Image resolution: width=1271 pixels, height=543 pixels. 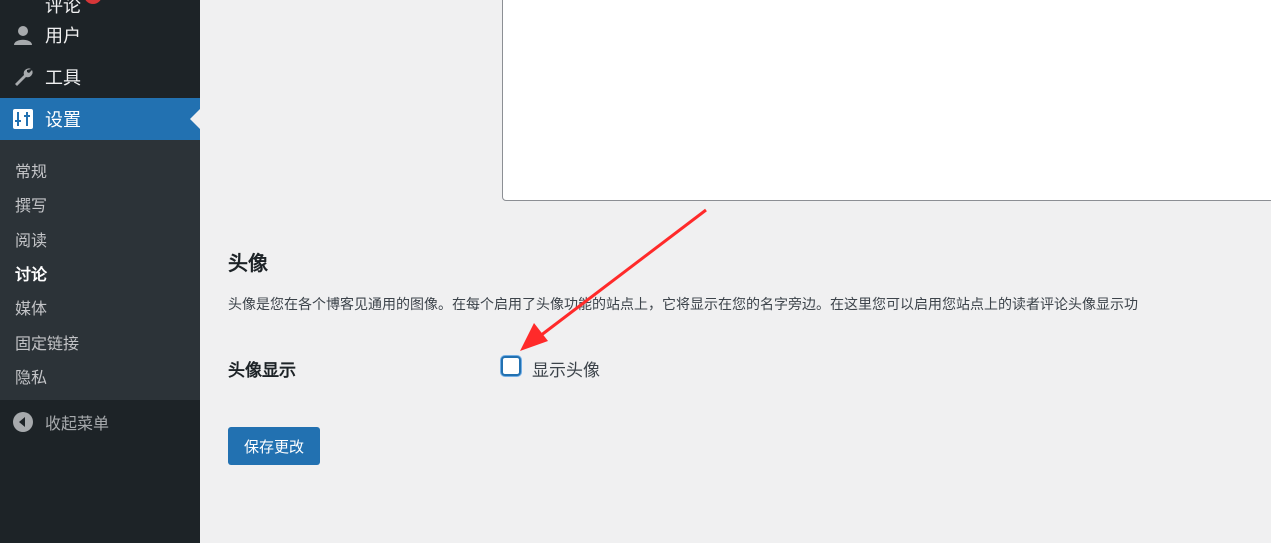 I want to click on sidebar-item-comments-partial: 评论, so click(x=100, y=8).